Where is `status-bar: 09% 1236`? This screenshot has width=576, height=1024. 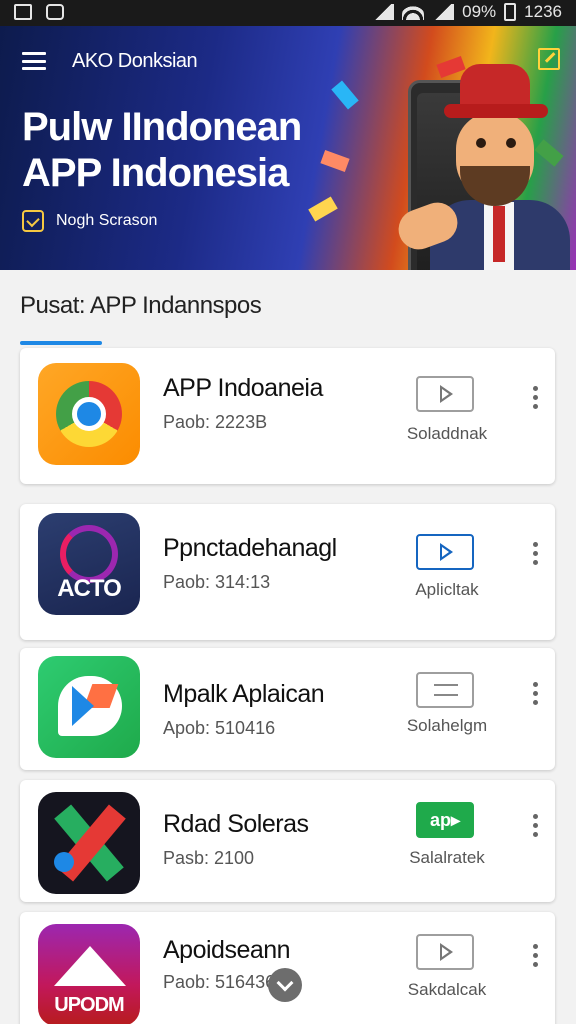 status-bar: 09% 1236 is located at coordinates (288, 13).